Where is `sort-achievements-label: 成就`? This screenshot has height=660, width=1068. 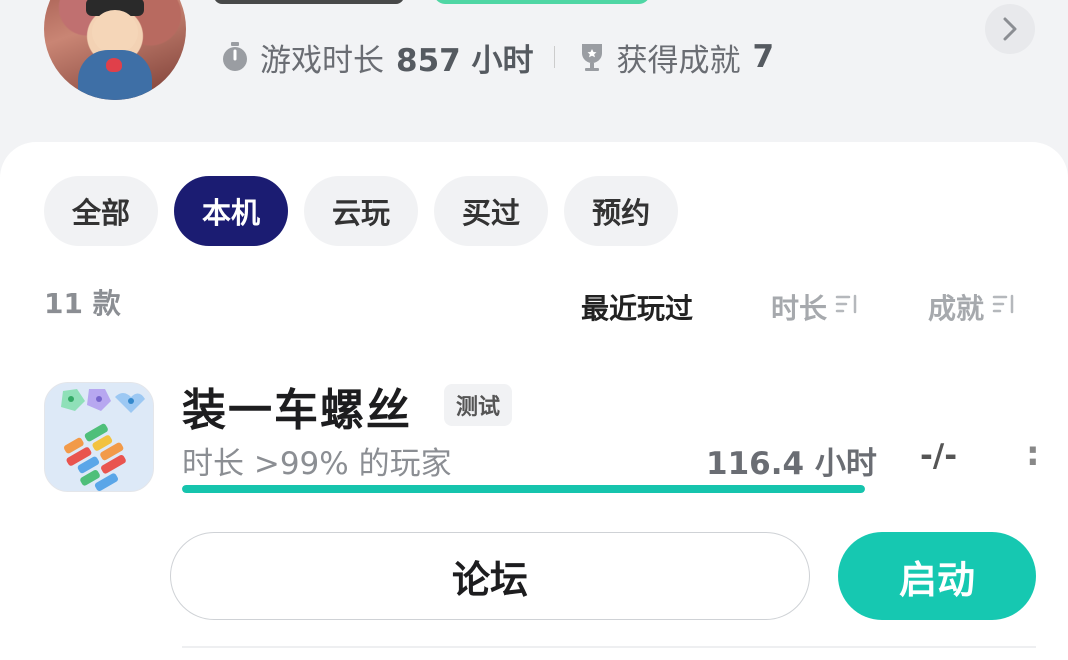
sort-achievements-label: 成就 is located at coordinates (956, 308).